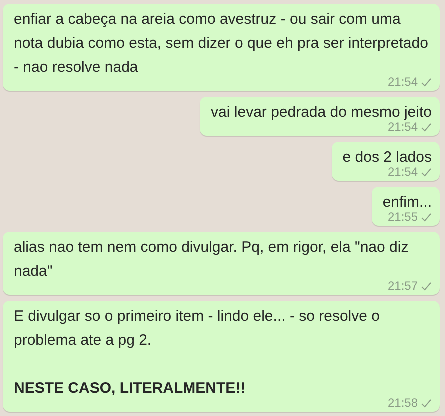  Describe the element at coordinates (130, 389) in the screenshot. I see `message-text: NESTE CASO, LITERALMENTE!!` at that location.